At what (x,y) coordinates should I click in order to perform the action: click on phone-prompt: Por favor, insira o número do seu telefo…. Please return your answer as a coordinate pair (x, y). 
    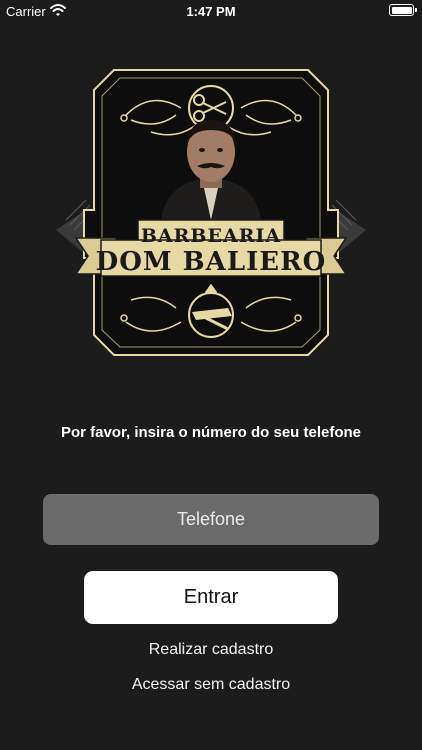
    Looking at the image, I should click on (211, 432).